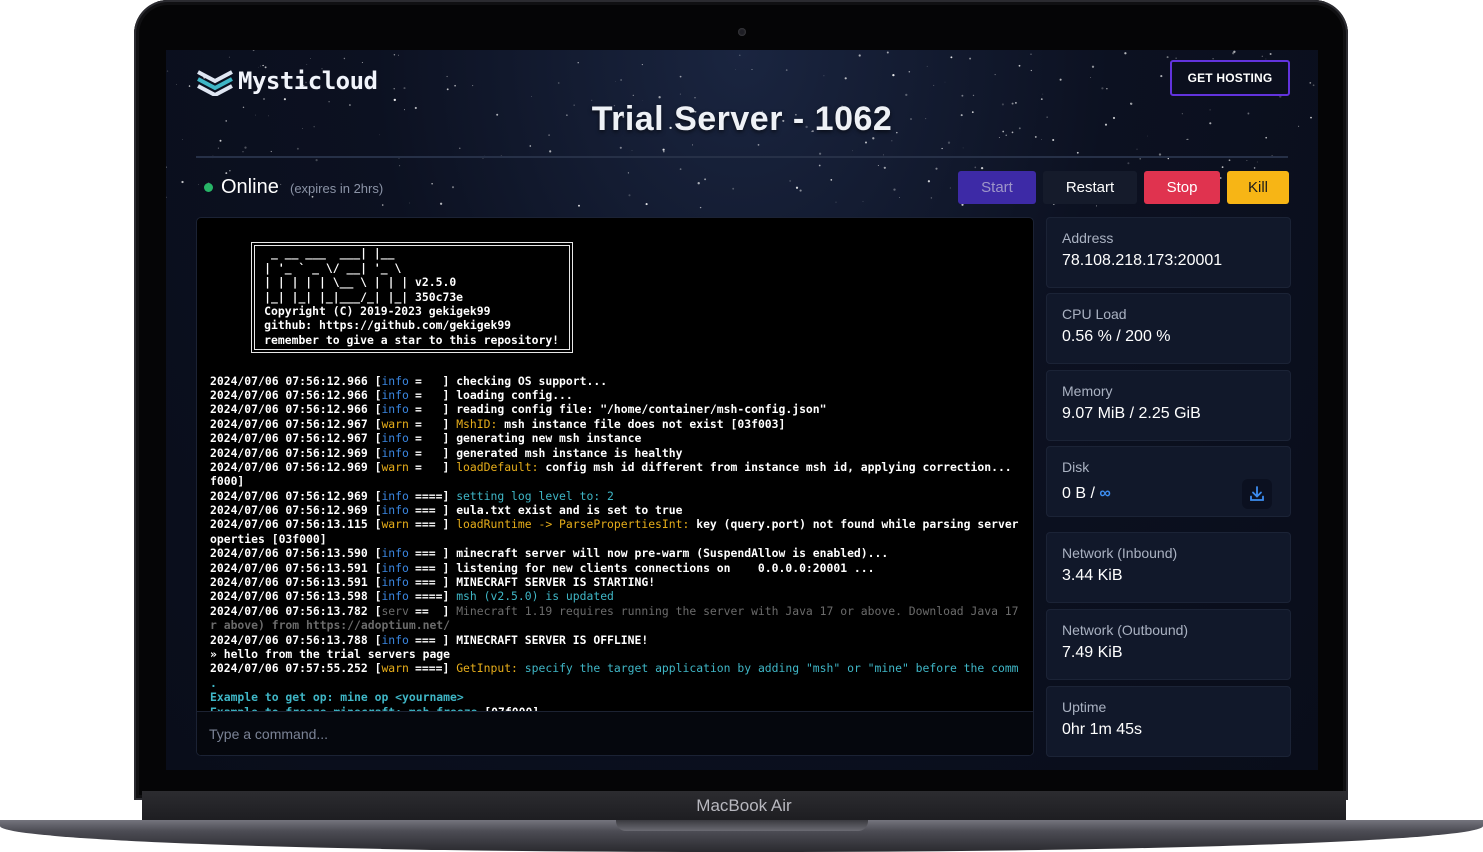 This screenshot has height=852, width=1483. What do you see at coordinates (1105, 493) in the screenshot?
I see `infinity-symbol: ∞` at bounding box center [1105, 493].